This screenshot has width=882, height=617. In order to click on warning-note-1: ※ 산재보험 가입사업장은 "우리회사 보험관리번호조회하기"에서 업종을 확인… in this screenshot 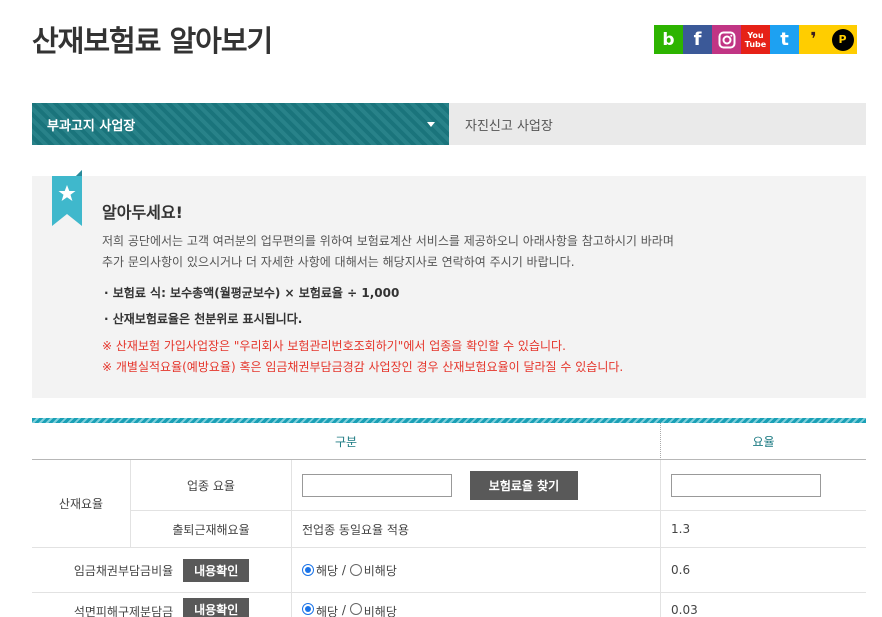, I will do `click(334, 346)`.